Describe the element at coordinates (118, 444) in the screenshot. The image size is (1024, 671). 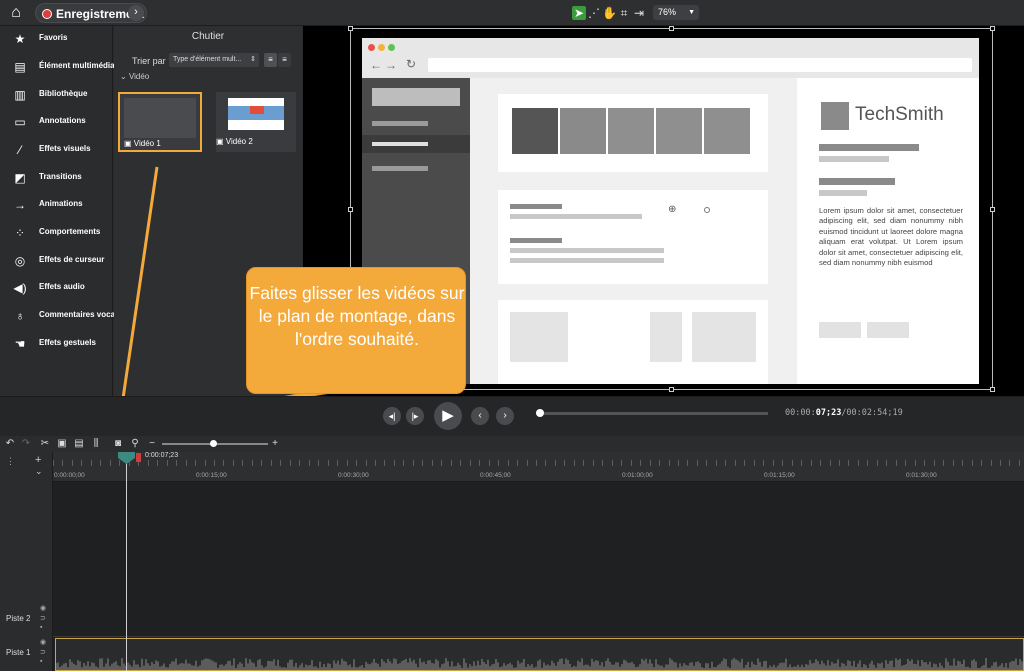
I see `snapshot-icon: ◙` at that location.